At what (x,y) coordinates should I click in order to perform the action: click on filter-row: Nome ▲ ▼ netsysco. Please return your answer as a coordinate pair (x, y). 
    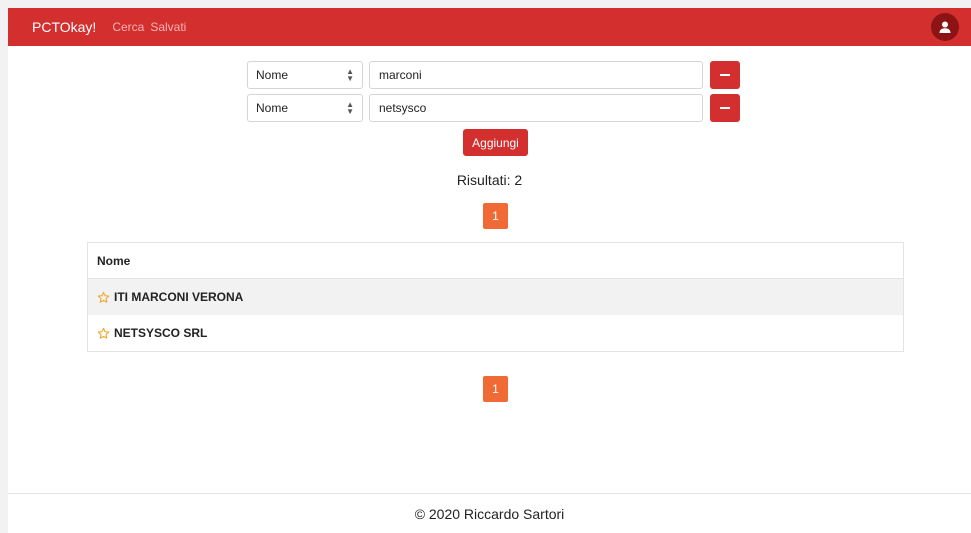
    Looking at the image, I should click on (493, 108).